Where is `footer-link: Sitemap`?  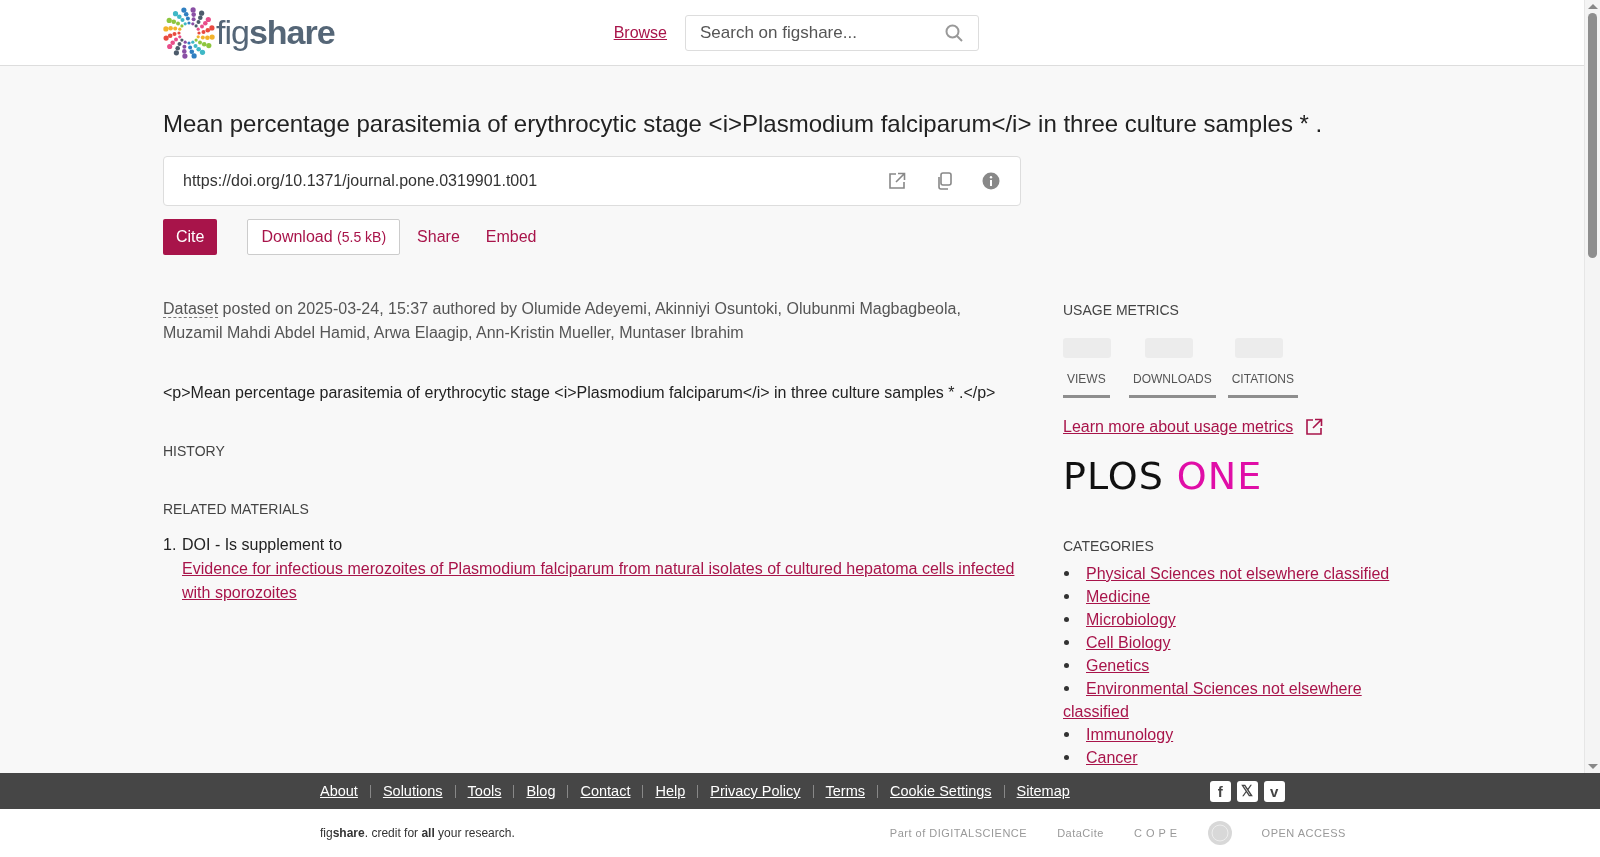 footer-link: Sitemap is located at coordinates (1043, 791).